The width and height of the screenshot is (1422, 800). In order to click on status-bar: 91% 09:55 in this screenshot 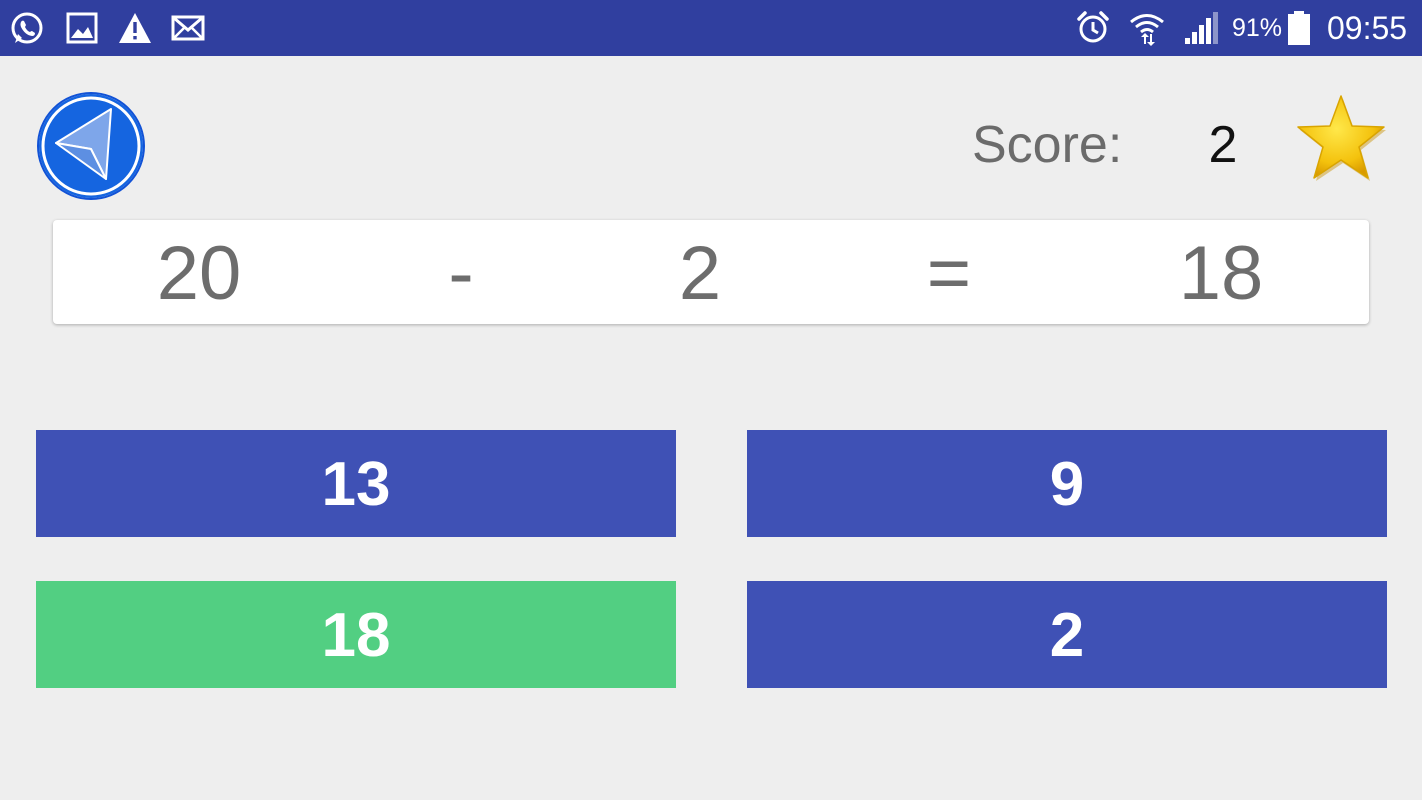, I will do `click(711, 28)`.